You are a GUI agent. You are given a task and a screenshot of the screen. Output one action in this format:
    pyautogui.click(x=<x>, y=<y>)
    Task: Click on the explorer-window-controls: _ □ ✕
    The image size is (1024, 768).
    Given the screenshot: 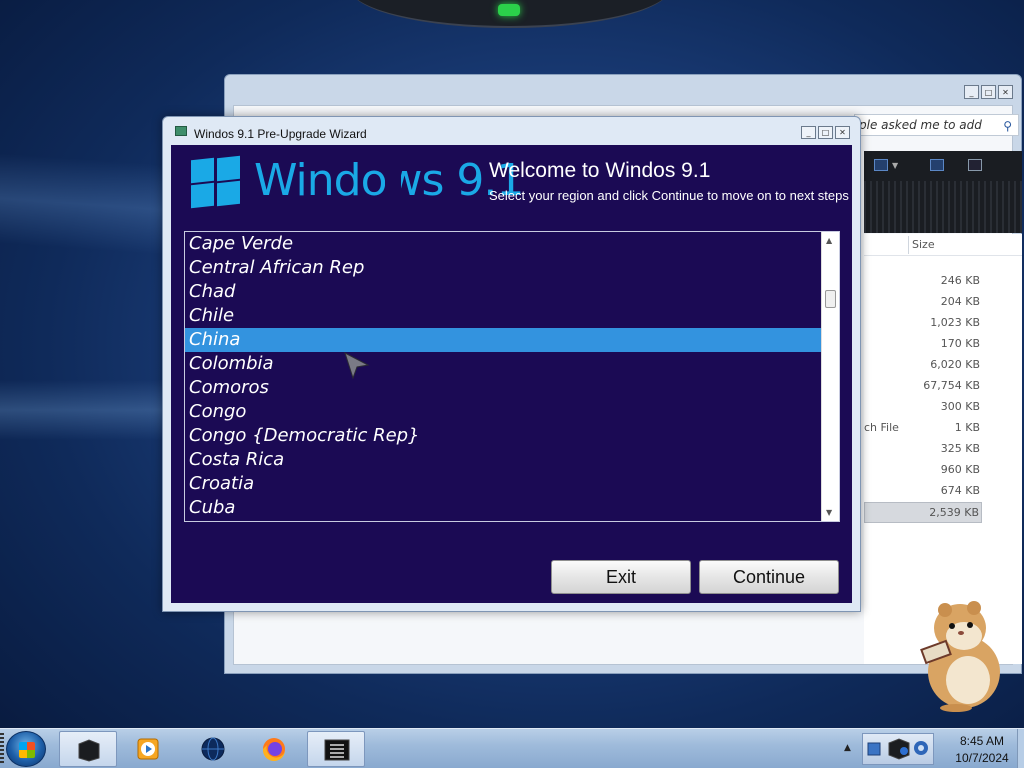 What is the action you would take?
    pyautogui.click(x=988, y=92)
    